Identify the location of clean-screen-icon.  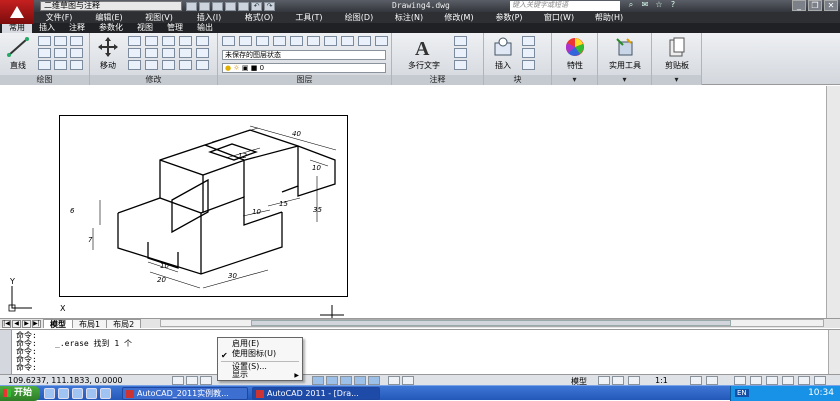
(820, 380).